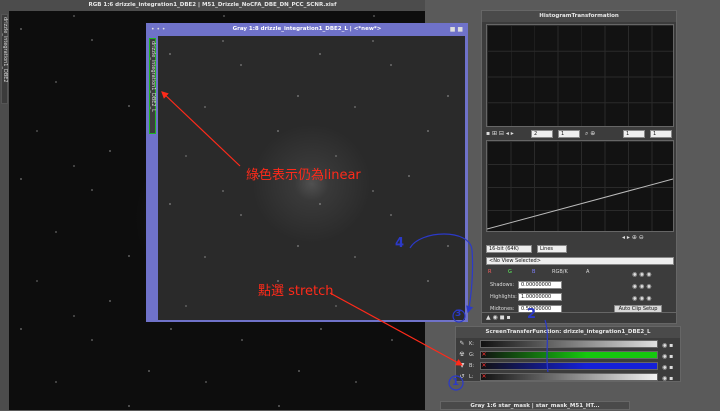 The width and height of the screenshot is (720, 411). I want to click on stf-g-label: G:, so click(472, 355).